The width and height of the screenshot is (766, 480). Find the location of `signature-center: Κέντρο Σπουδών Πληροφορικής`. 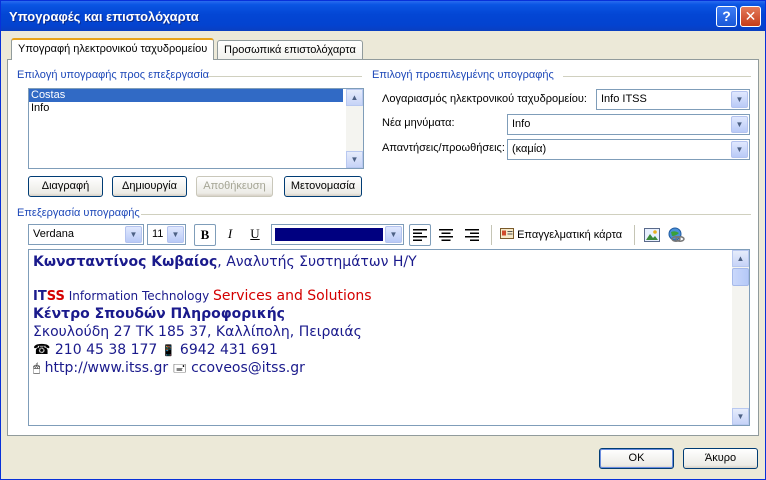

signature-center: Κέντρο Σπουδών Πληροφορικής is located at coordinates (159, 314).